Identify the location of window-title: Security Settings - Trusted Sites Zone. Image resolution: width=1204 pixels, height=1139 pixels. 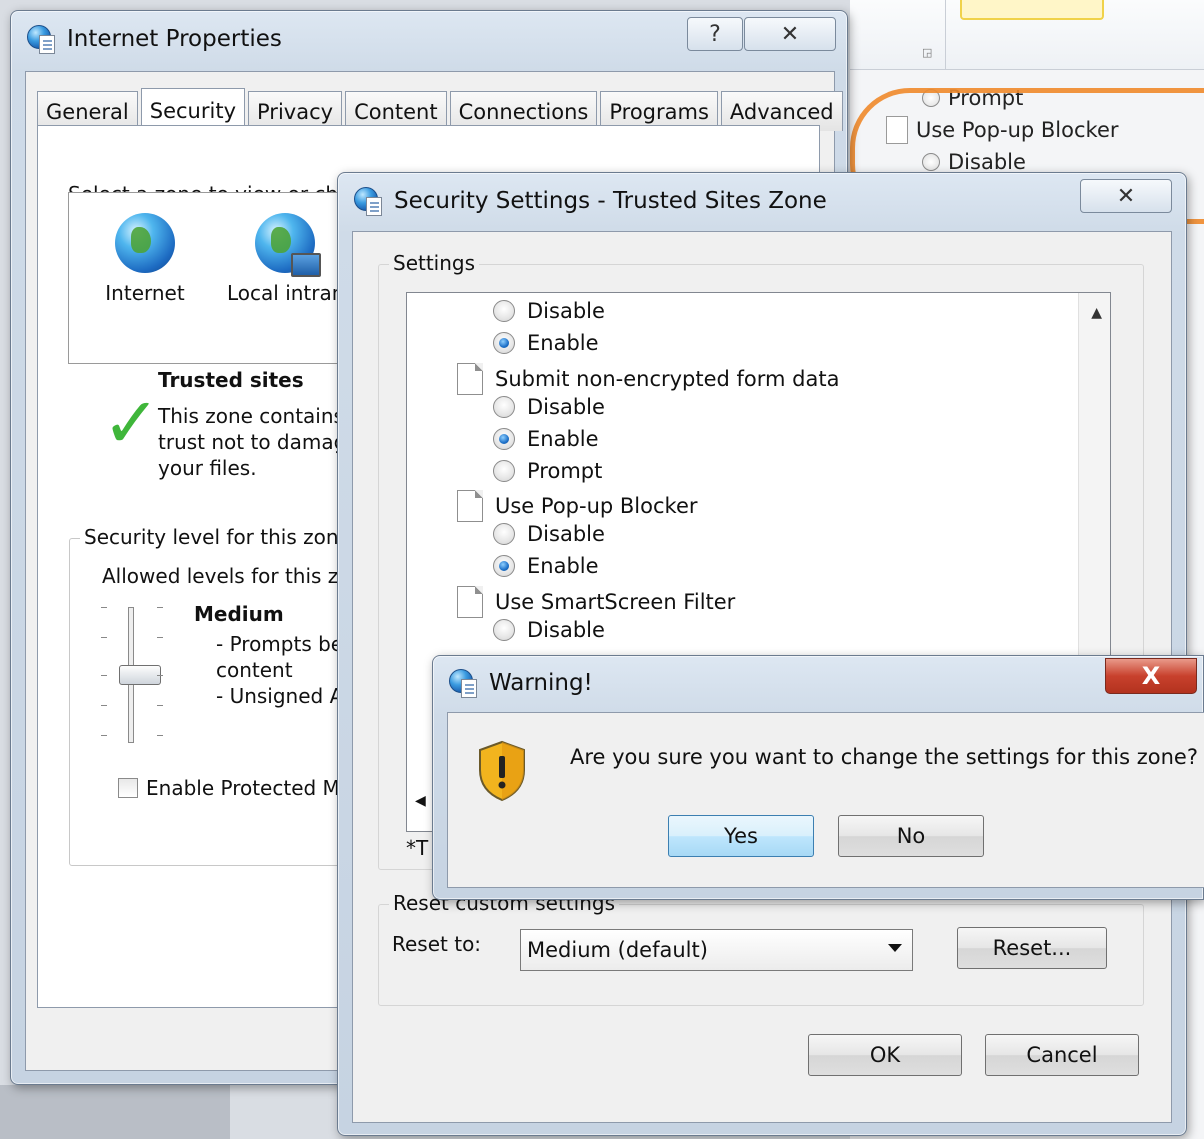
(610, 201).